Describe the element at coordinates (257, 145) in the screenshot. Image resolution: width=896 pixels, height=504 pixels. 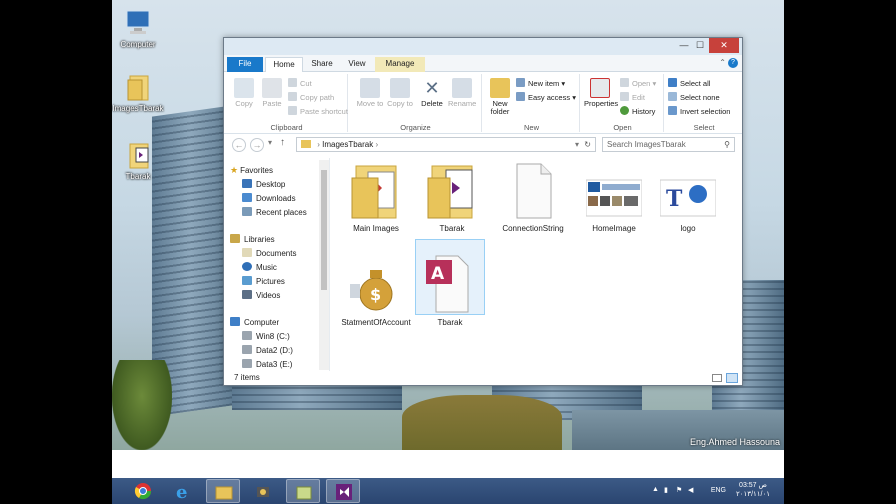
I see `forward-button: →` at that location.